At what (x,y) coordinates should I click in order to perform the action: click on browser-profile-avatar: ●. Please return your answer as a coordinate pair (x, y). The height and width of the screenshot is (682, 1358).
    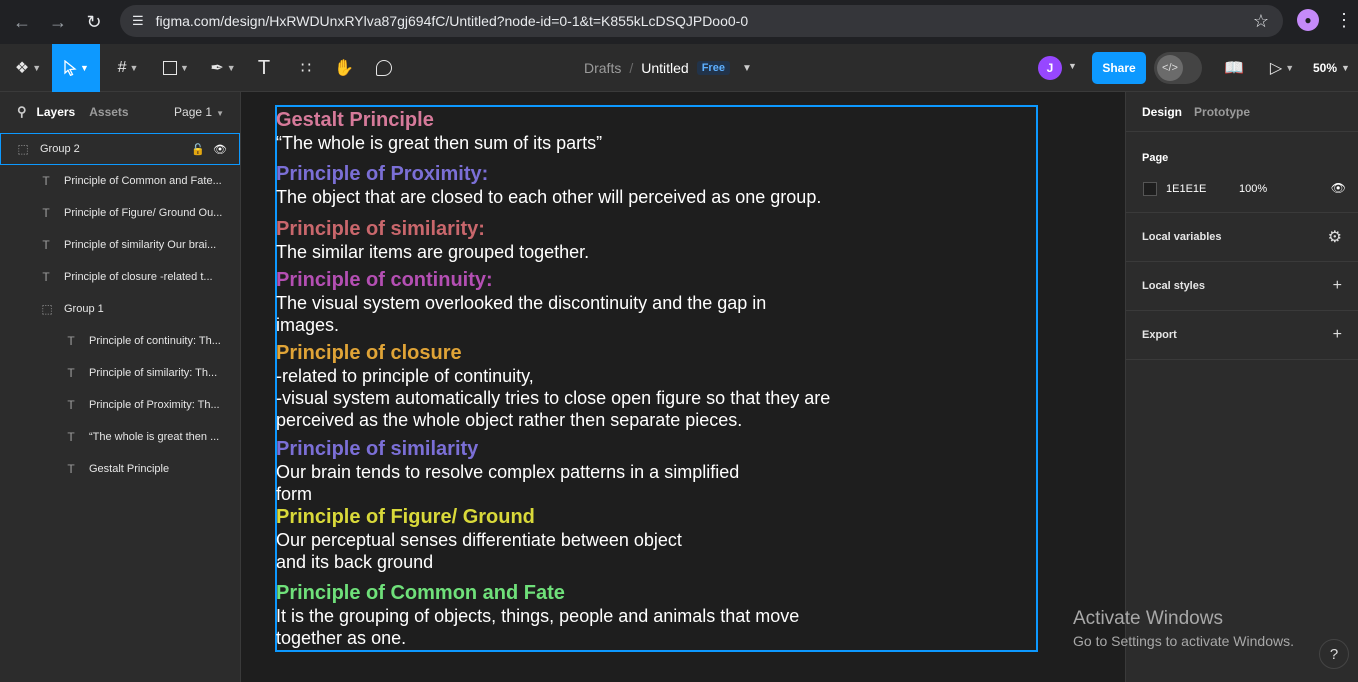
    Looking at the image, I should click on (1308, 20).